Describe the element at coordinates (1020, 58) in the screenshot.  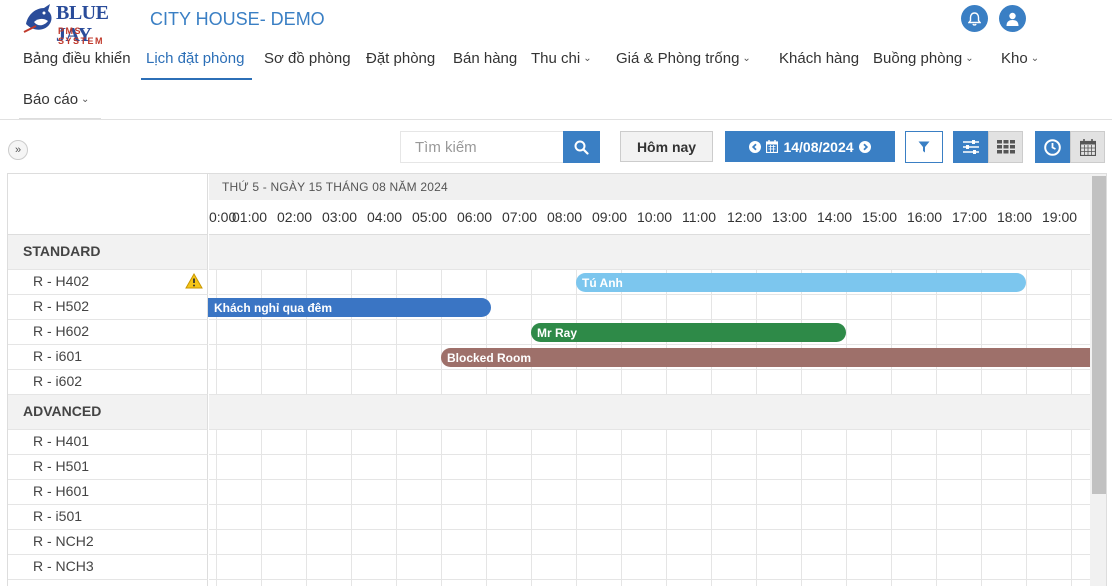
I see `nav-inventory: Kho ⌄` at that location.